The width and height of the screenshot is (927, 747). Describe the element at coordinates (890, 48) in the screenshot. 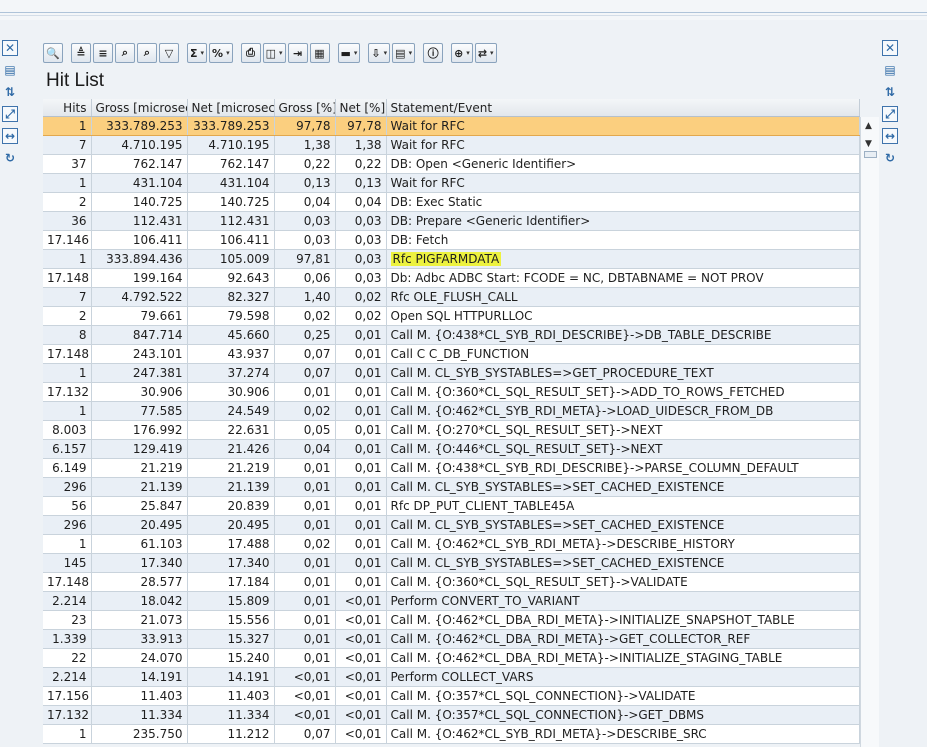

I see `close-panel-icon: ✕` at that location.